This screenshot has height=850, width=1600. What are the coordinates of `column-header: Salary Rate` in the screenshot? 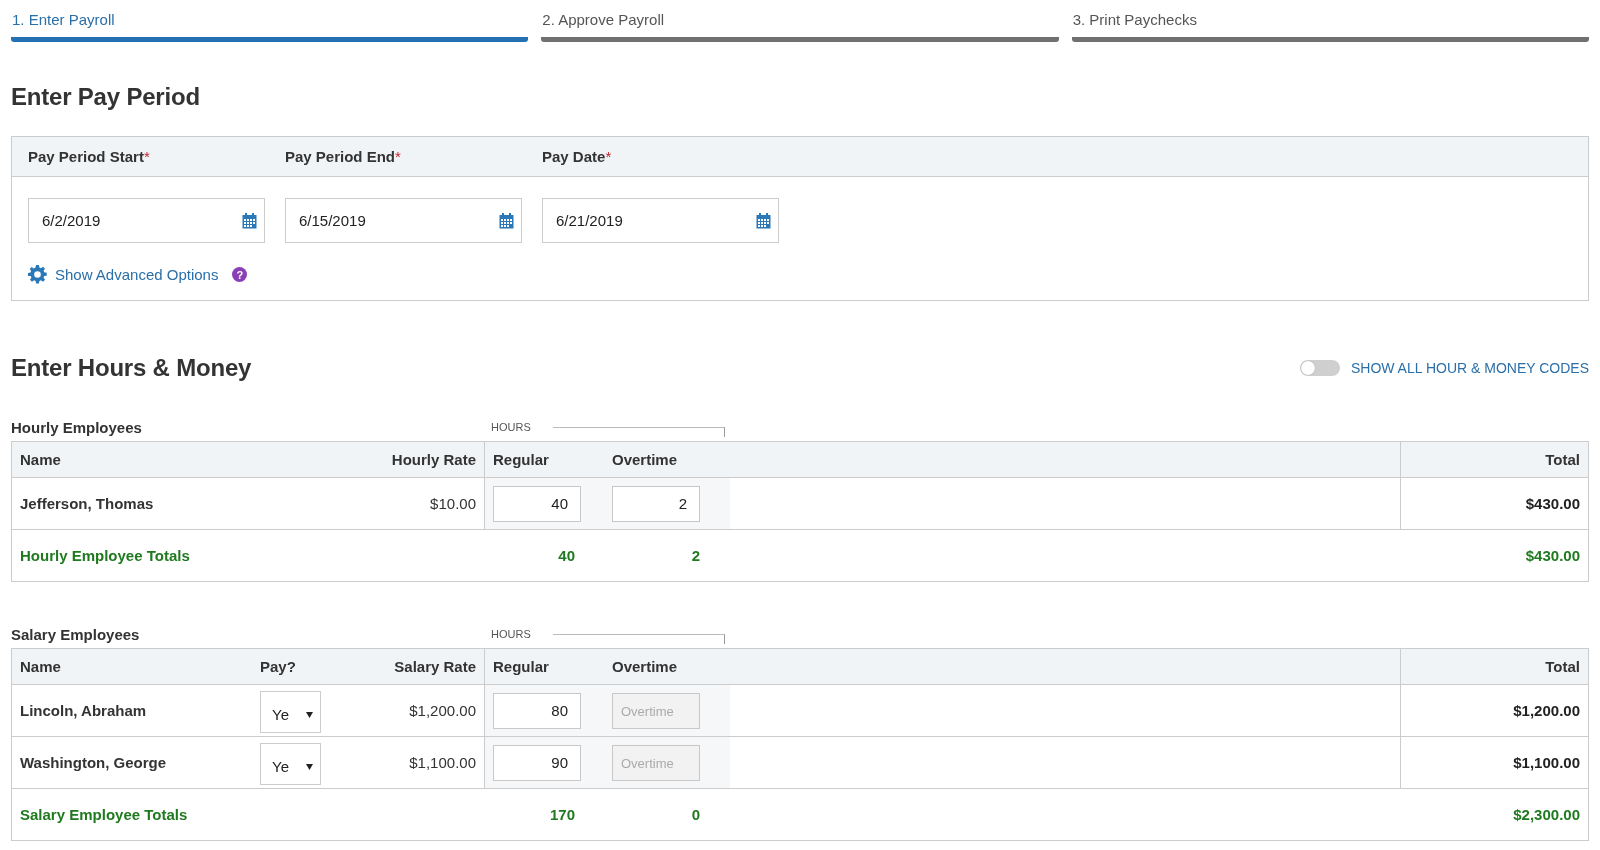 It's located at (434, 666).